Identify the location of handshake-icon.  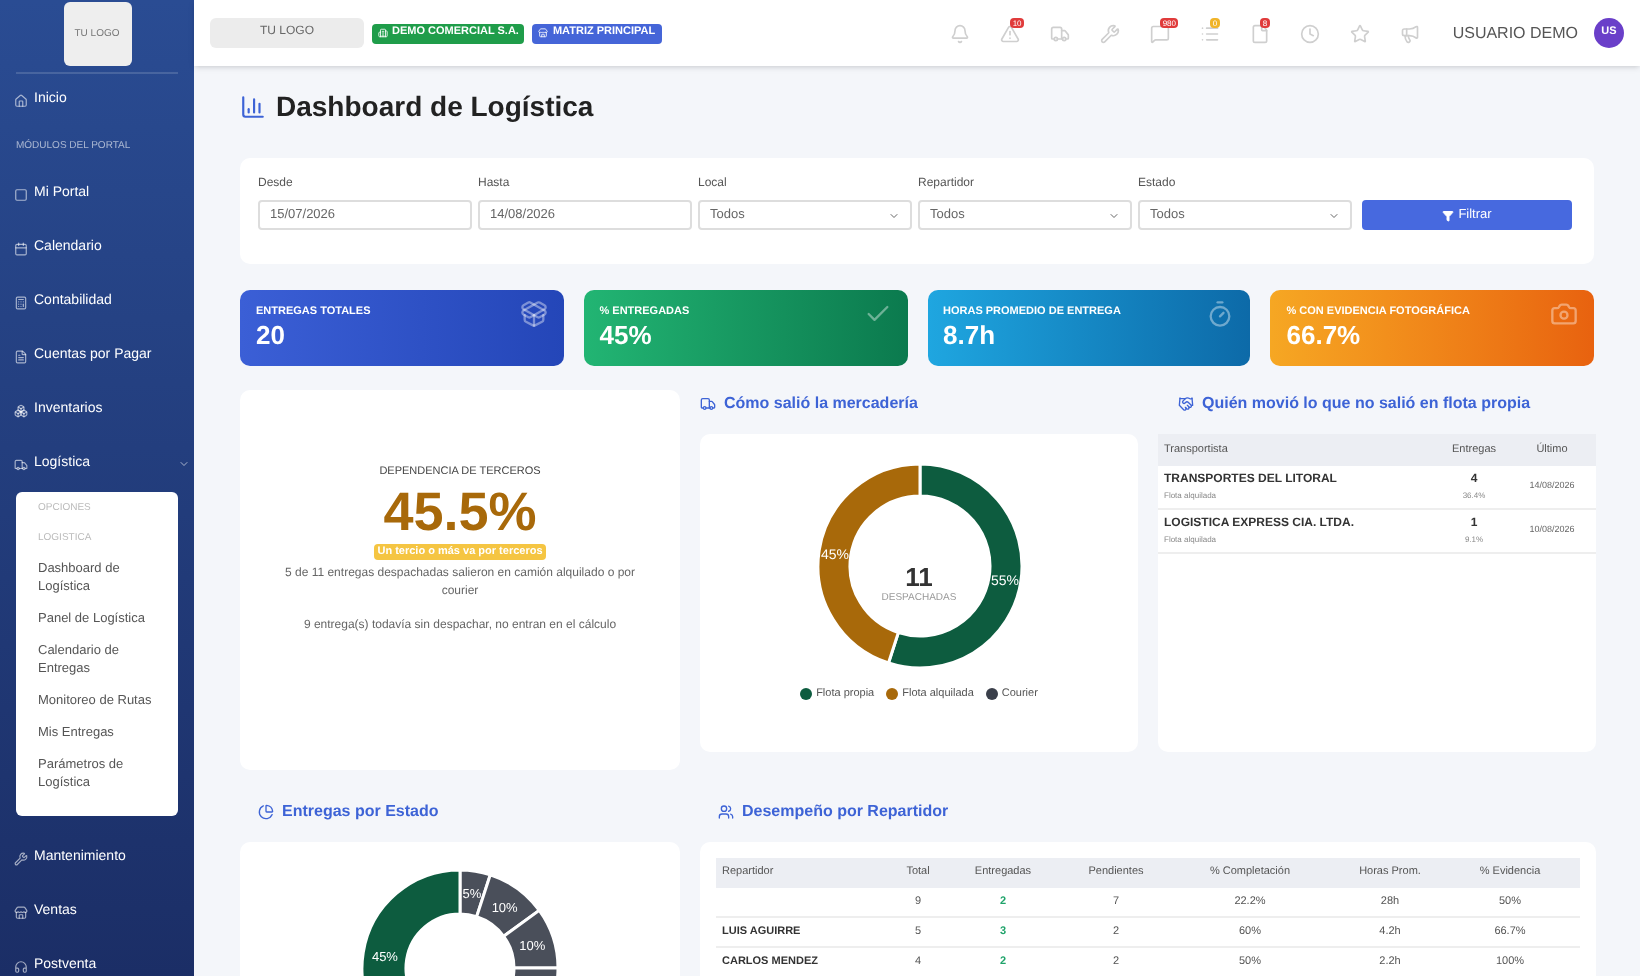
(1186, 404).